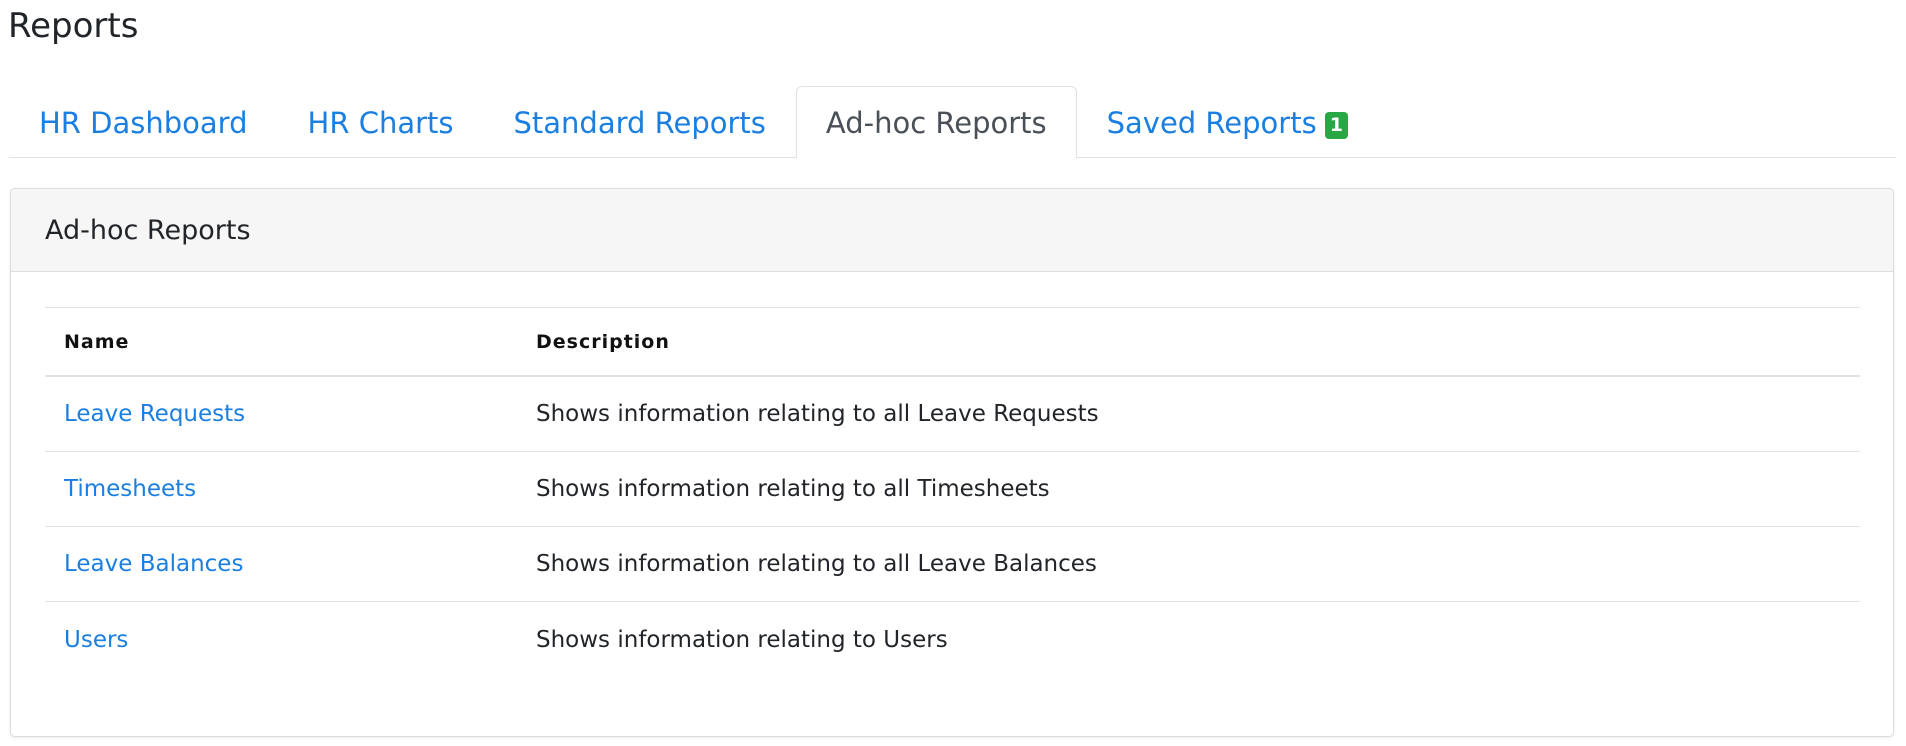 Image resolution: width=1906 pixels, height=746 pixels. I want to click on tab-standard-reports: Standard Reports, so click(640, 122).